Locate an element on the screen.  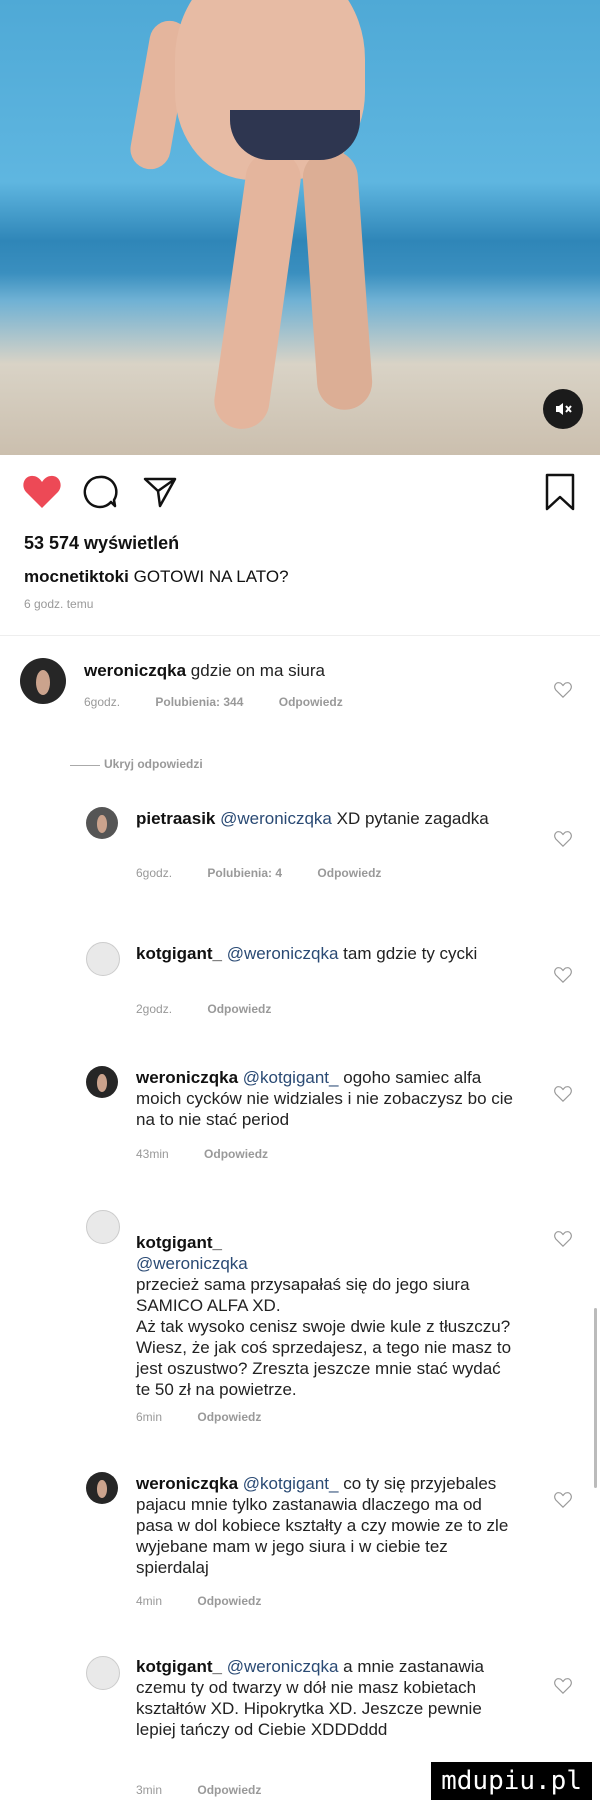
caption-text: GOTOWI NA LATO? is located at coordinates (211, 576).